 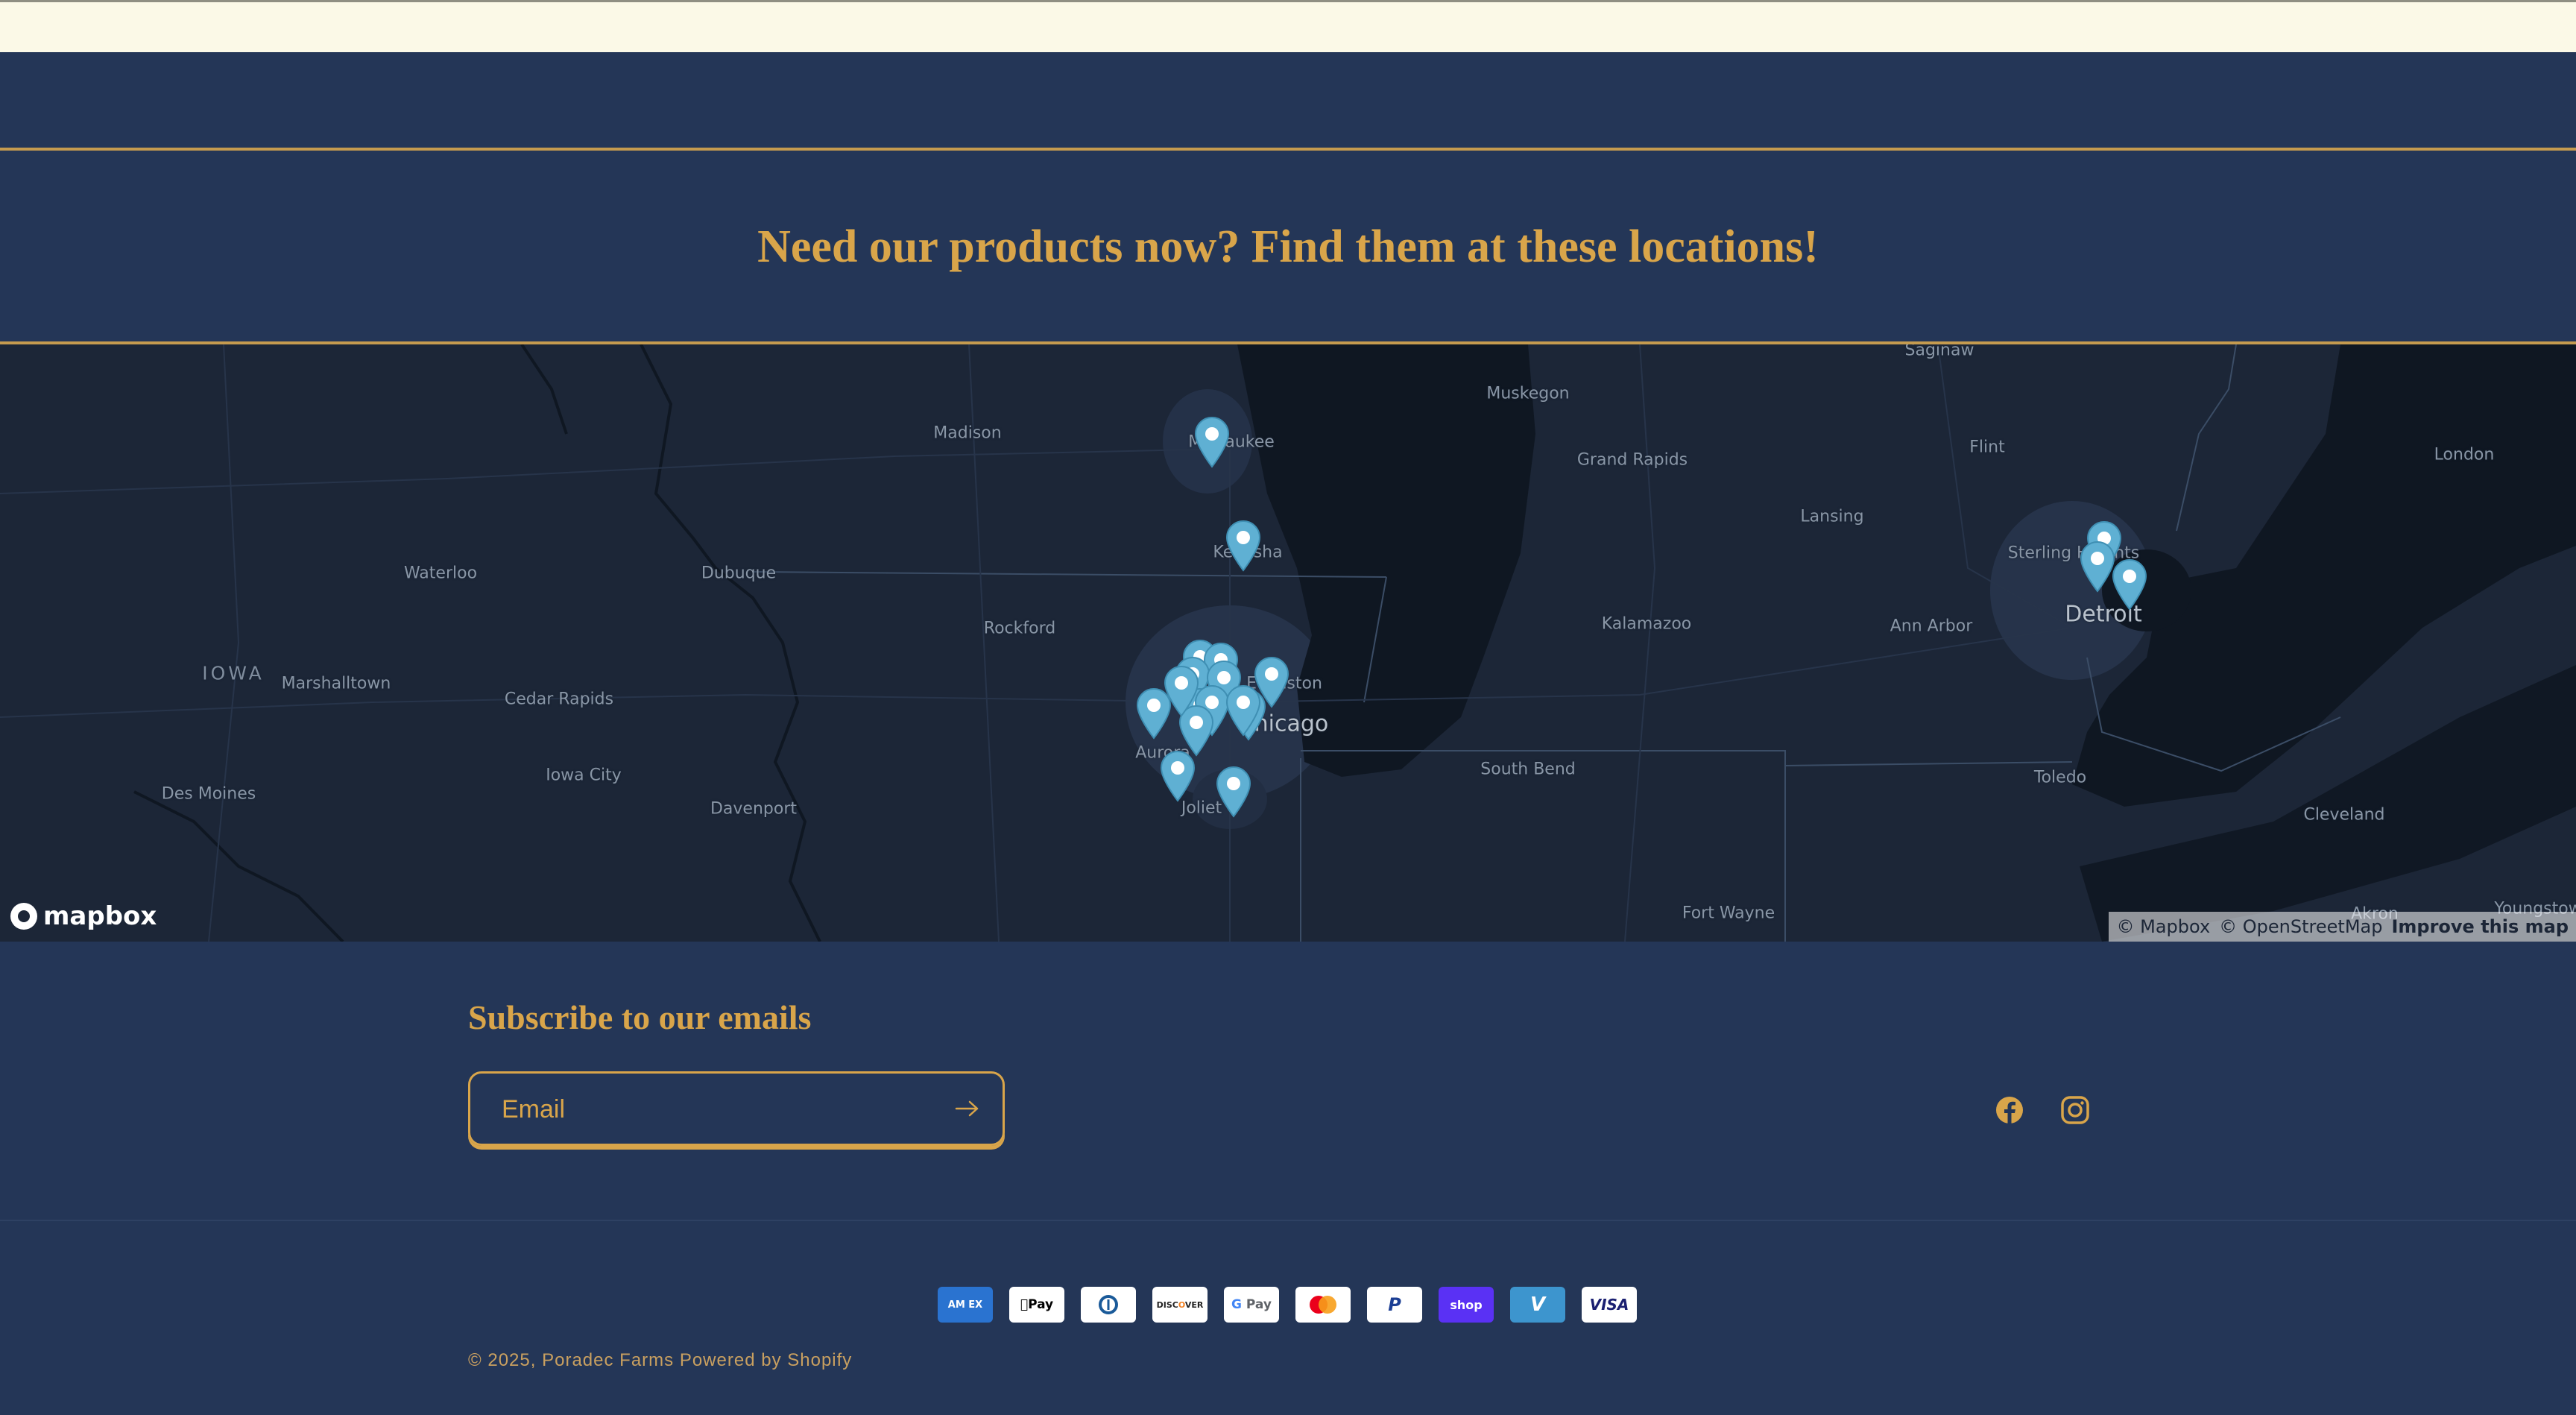 I want to click on apple-pay-icon: Pay, so click(x=1036, y=1305).